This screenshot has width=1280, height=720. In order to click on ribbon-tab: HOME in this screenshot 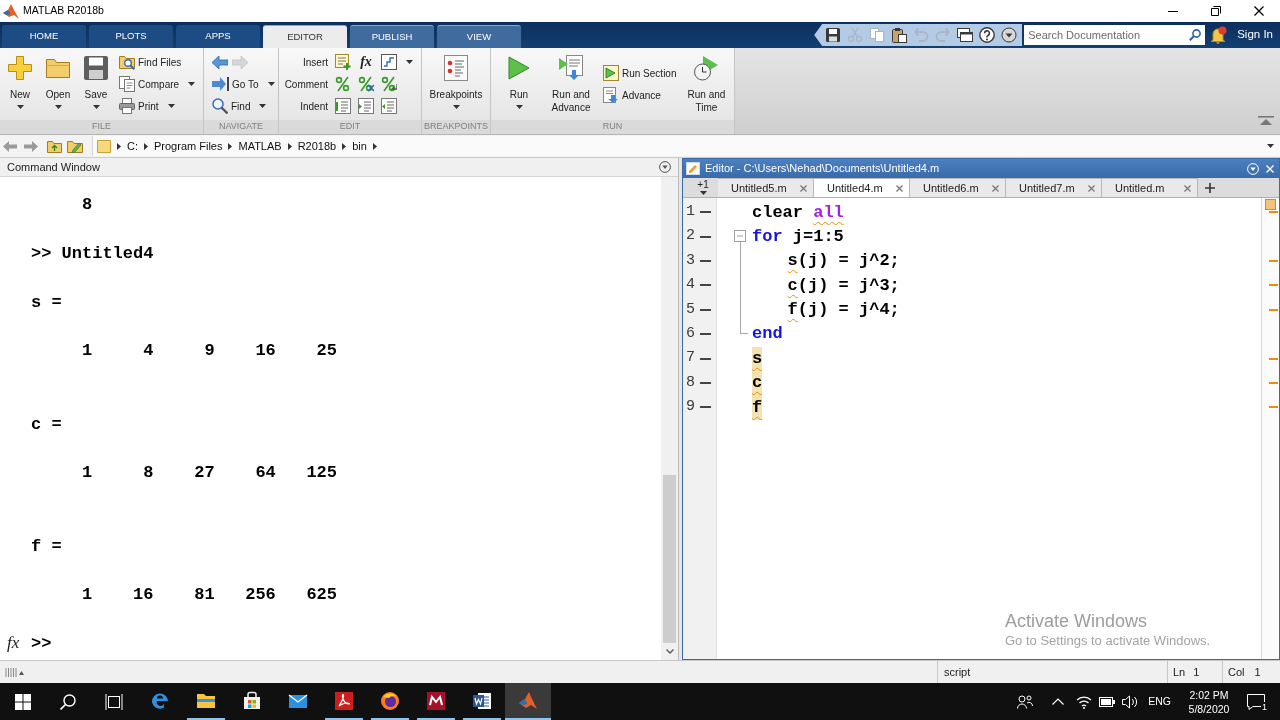, I will do `click(44, 36)`.